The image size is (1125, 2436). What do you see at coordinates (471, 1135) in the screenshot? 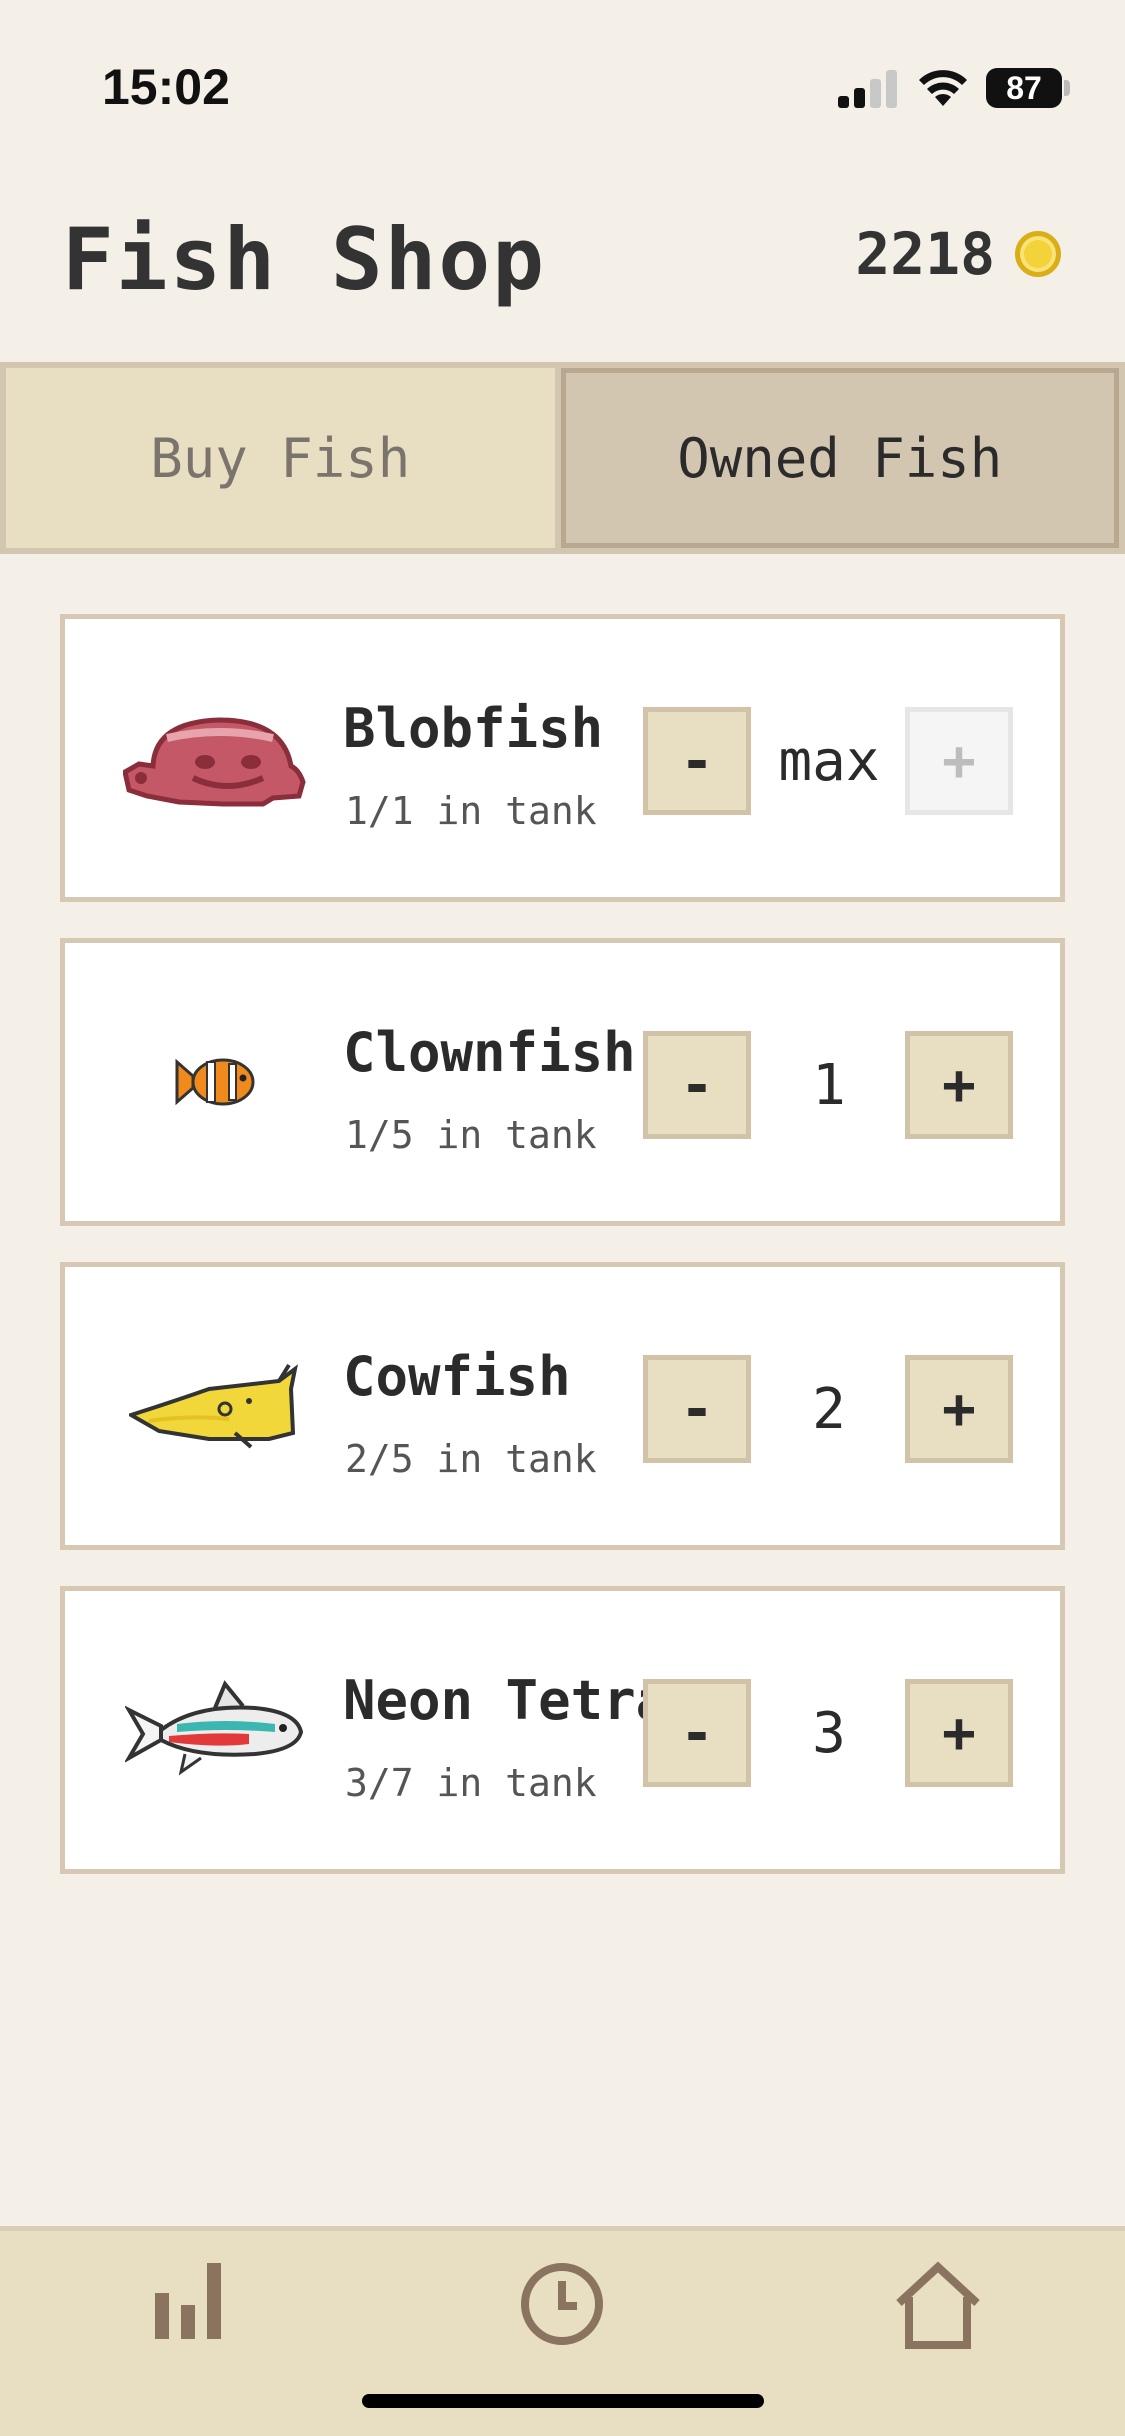
I see `fish-tank-count: 1/5 in tank` at bounding box center [471, 1135].